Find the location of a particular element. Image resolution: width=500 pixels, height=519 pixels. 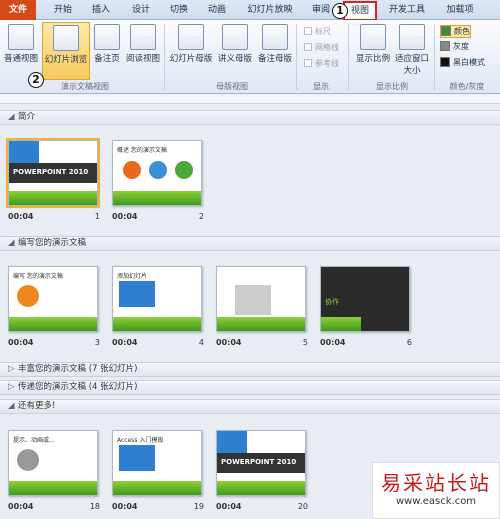

color-swatch-icon is located at coordinates (445, 46).